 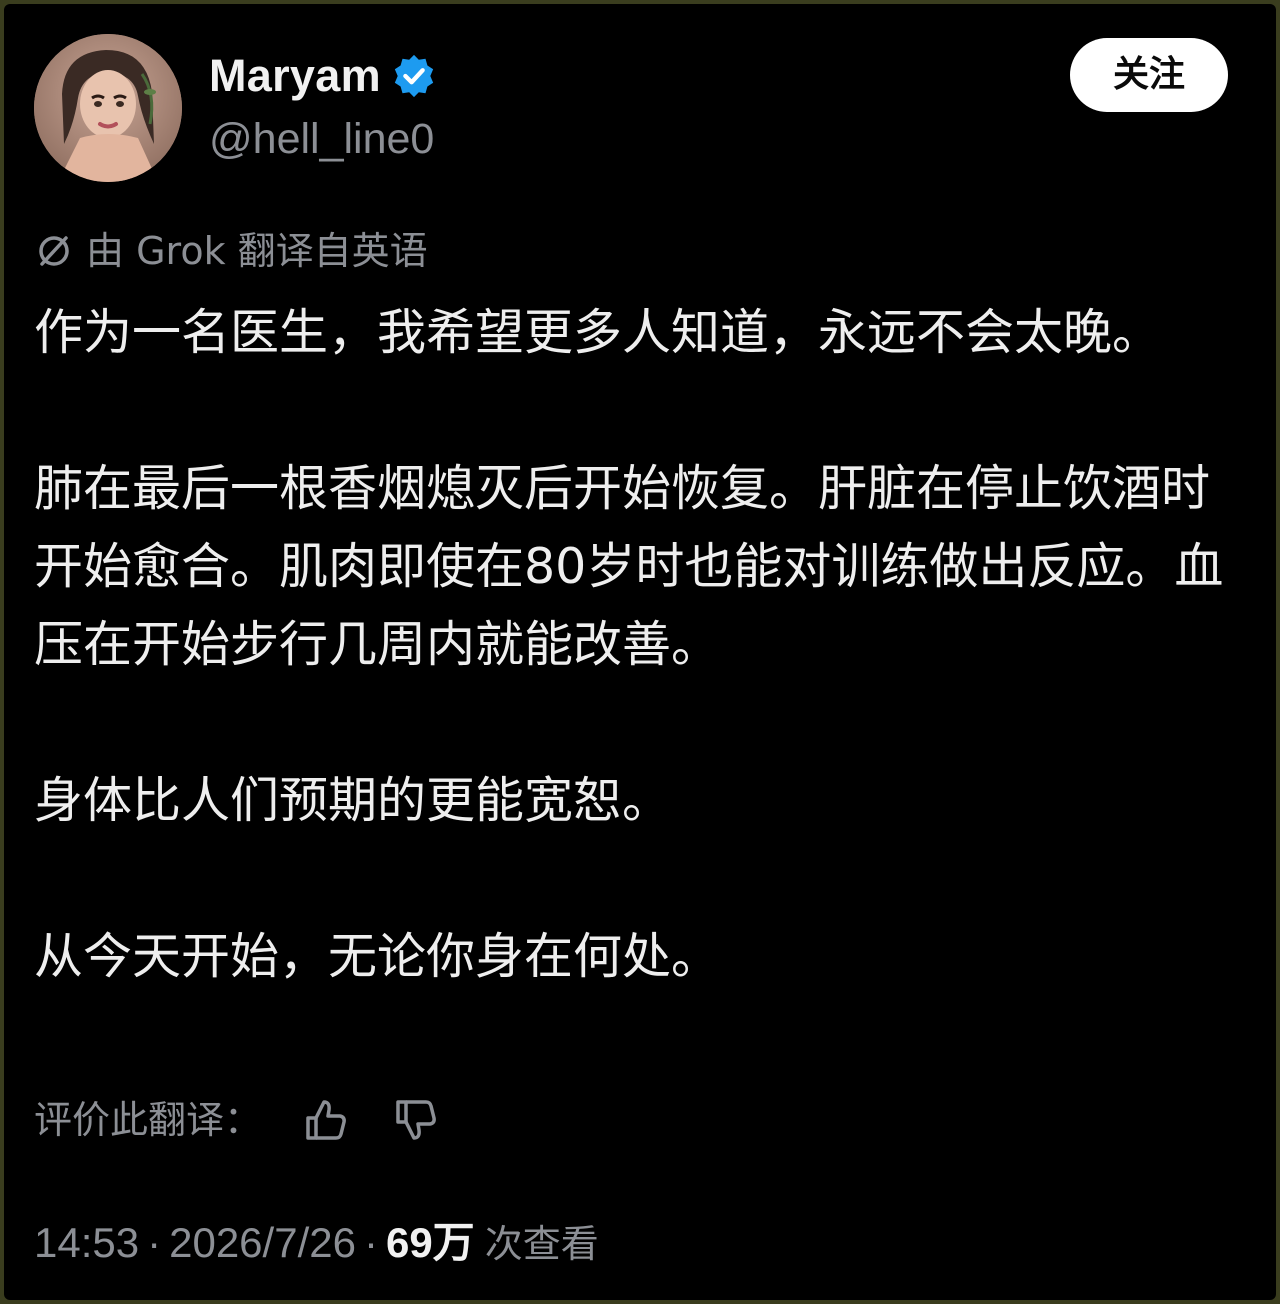 I want to click on post-time: 14:53, so click(x=87, y=1242).